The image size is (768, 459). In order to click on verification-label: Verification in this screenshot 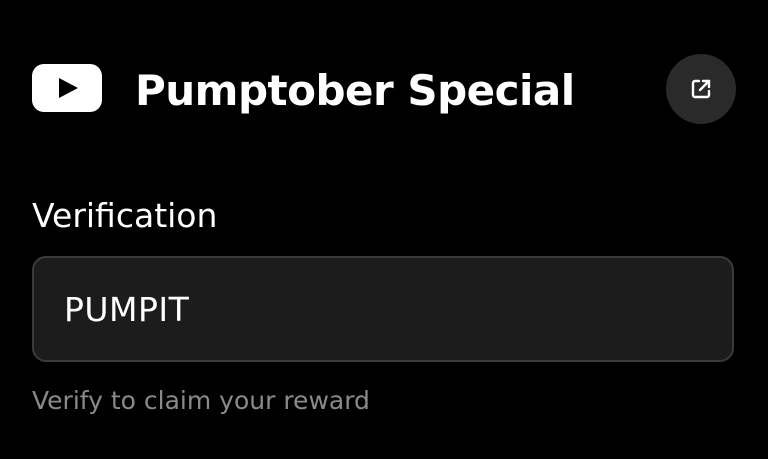, I will do `click(125, 215)`.